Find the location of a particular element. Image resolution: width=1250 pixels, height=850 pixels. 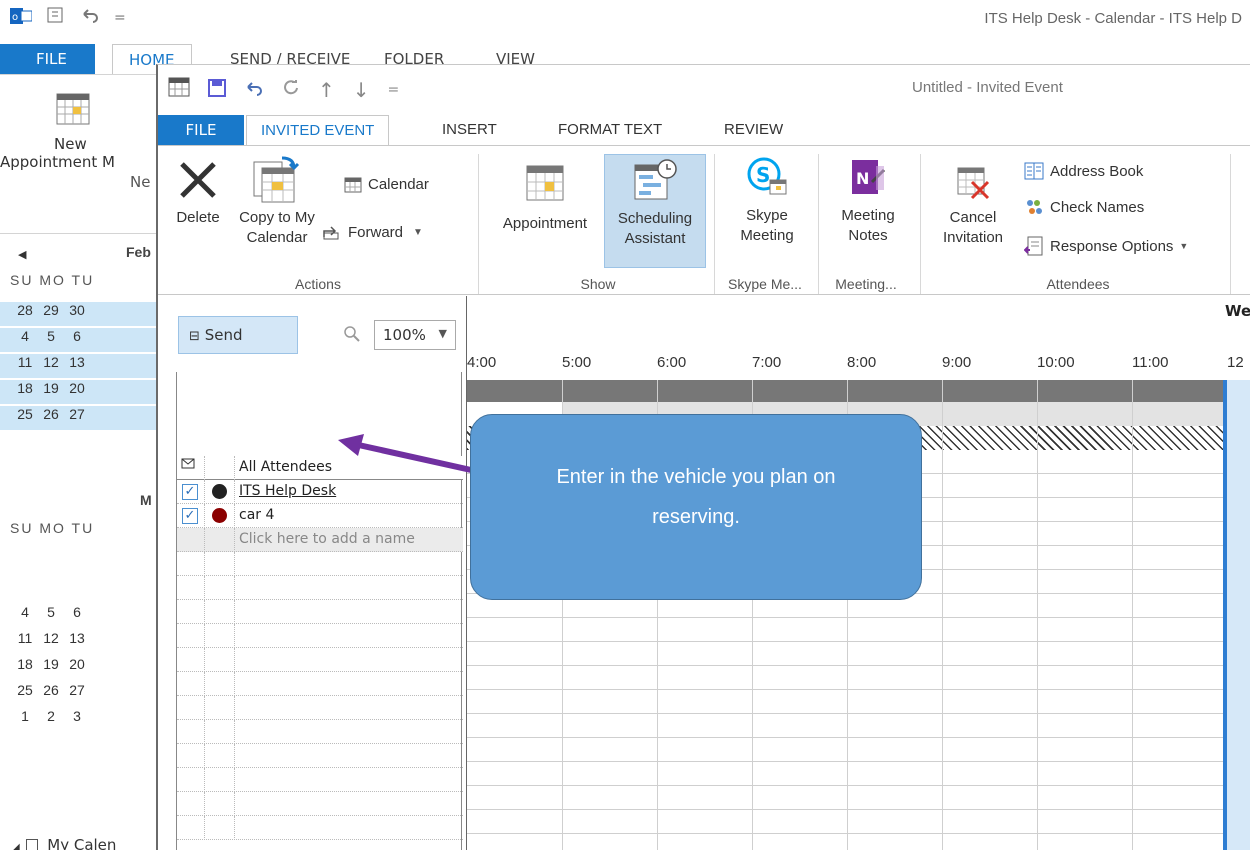

address-book-button: Address Book is located at coordinates (1083, 171).